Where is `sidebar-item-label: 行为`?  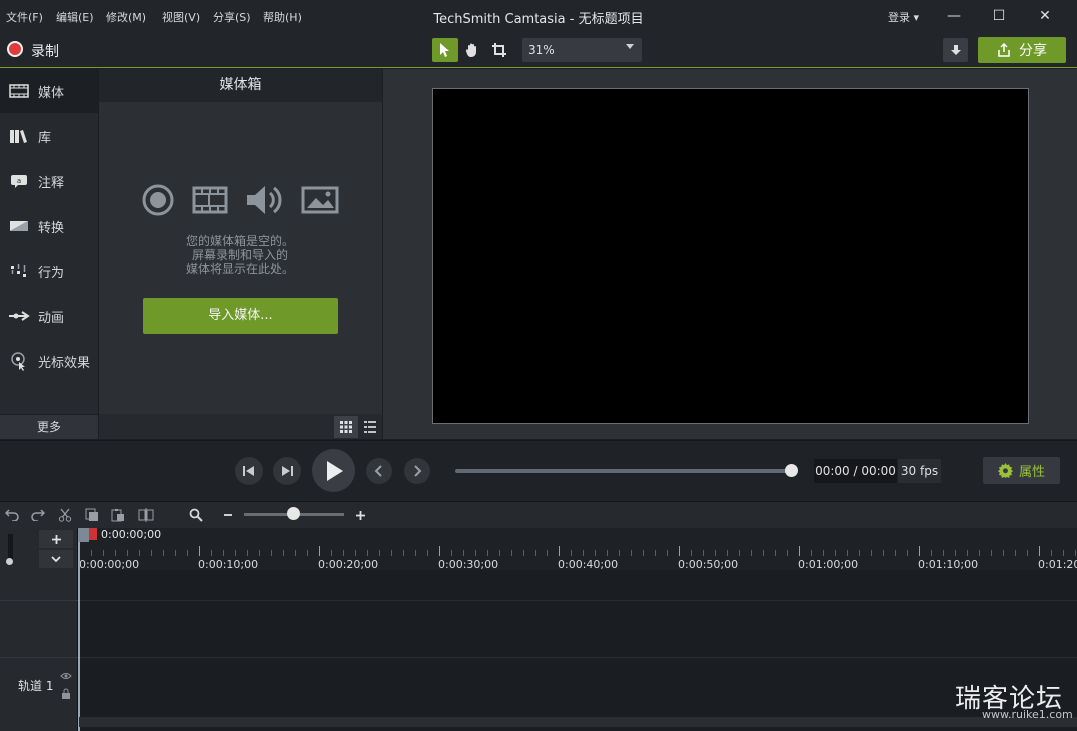
sidebar-item-label: 行为 is located at coordinates (51, 273).